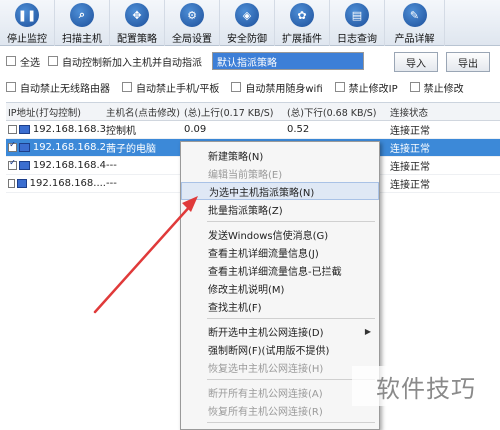 Image resolution: width=500 pixels, height=430 pixels. I want to click on option-label: 自动禁止无线路由器, so click(65, 89).